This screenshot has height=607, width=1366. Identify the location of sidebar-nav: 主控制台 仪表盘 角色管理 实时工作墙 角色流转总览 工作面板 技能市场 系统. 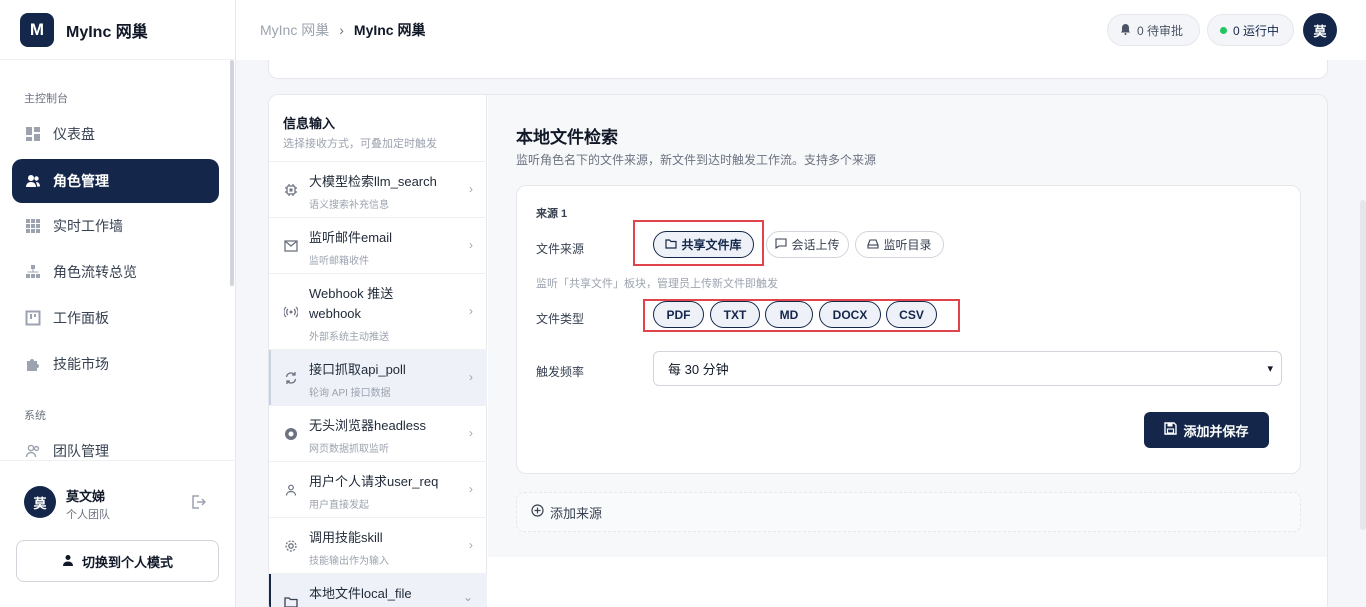
(118, 260).